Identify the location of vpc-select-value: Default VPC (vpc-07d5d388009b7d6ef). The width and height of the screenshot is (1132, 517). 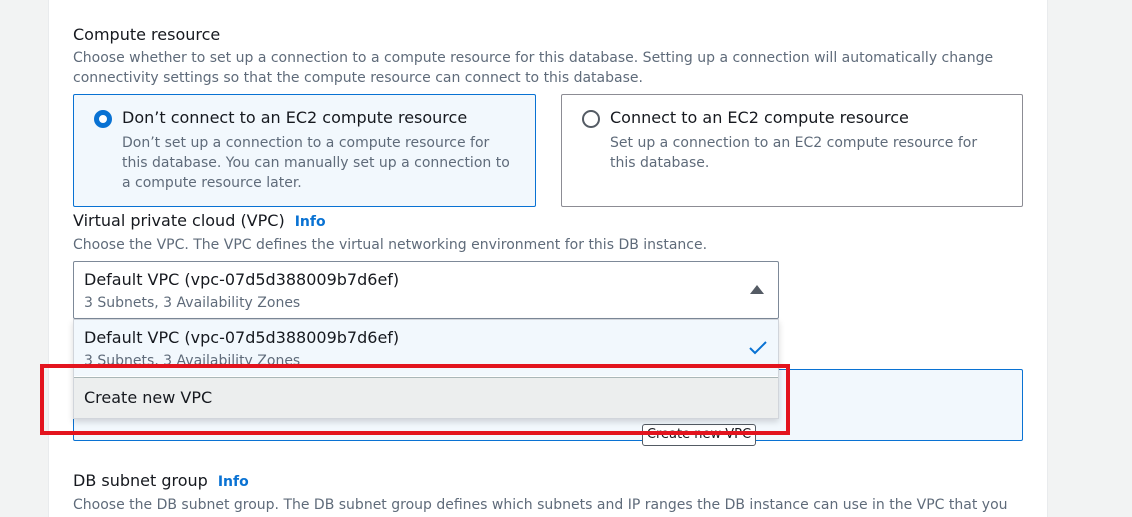
(242, 279).